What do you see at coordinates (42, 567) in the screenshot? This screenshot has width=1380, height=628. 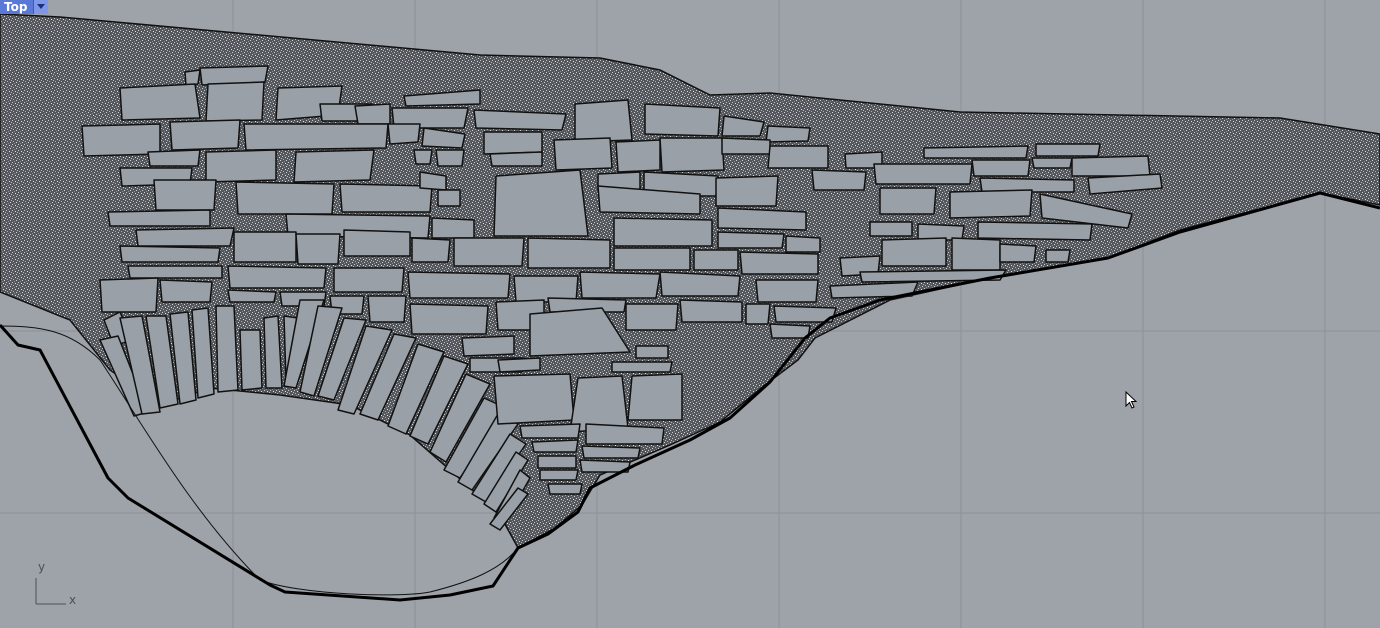 I see `axis-y-label: y` at bounding box center [42, 567].